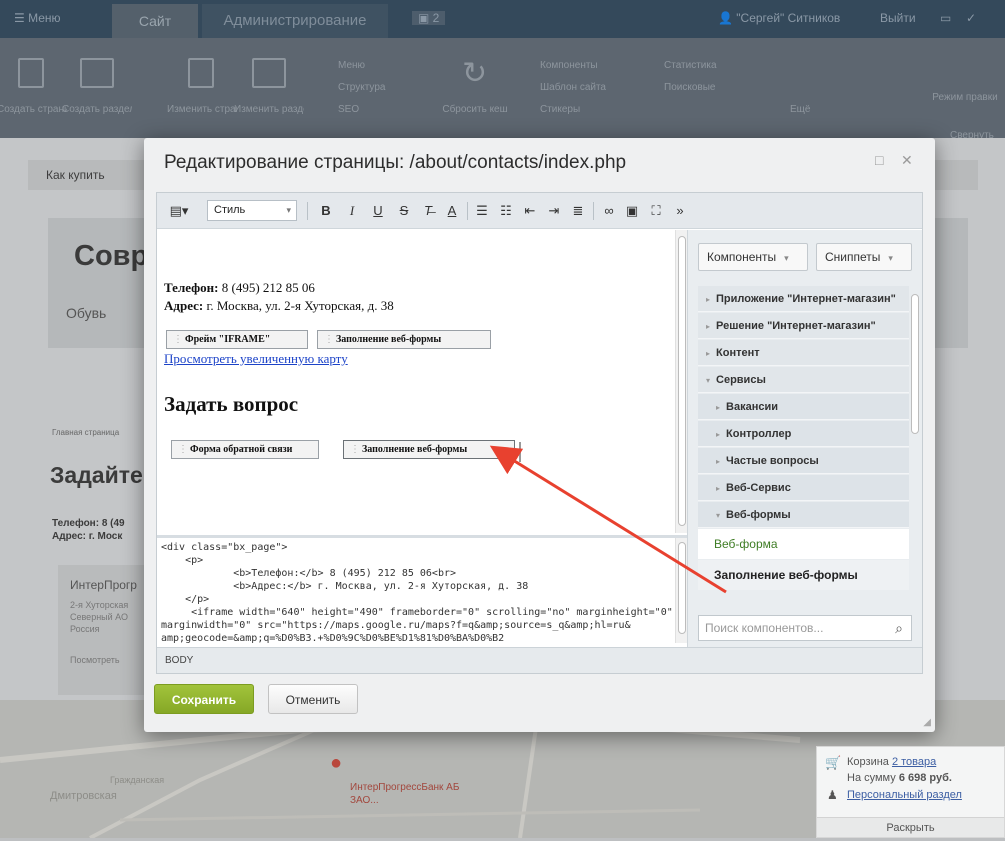 Image resolution: width=1005 pixels, height=841 pixels. What do you see at coordinates (965, 97) in the screenshot?
I see `edit-mode-label: Режим правки` at bounding box center [965, 97].